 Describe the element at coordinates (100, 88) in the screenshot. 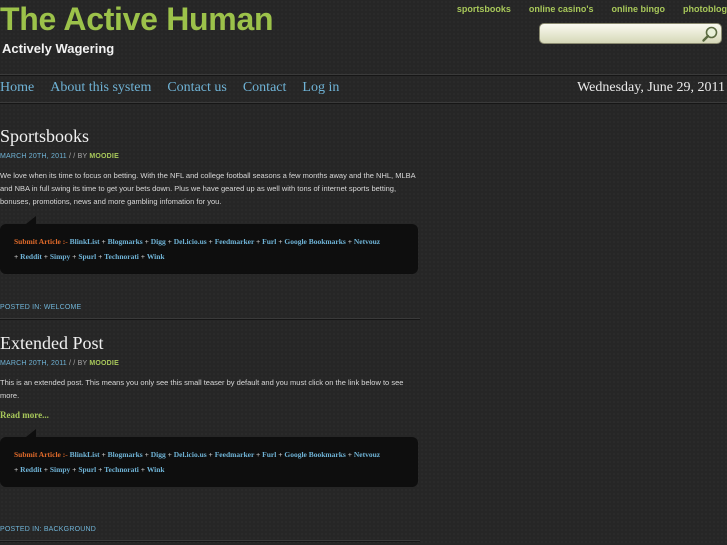

I see `nav-about: About this system` at that location.